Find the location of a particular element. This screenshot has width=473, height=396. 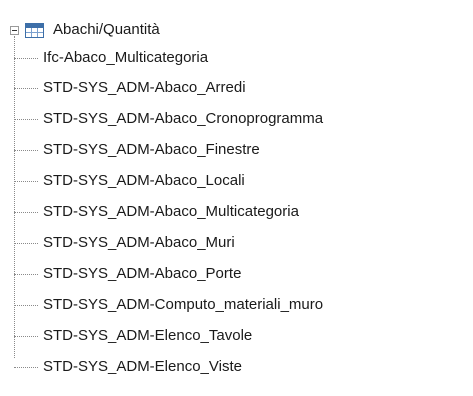

collapse-icon is located at coordinates (14, 30).